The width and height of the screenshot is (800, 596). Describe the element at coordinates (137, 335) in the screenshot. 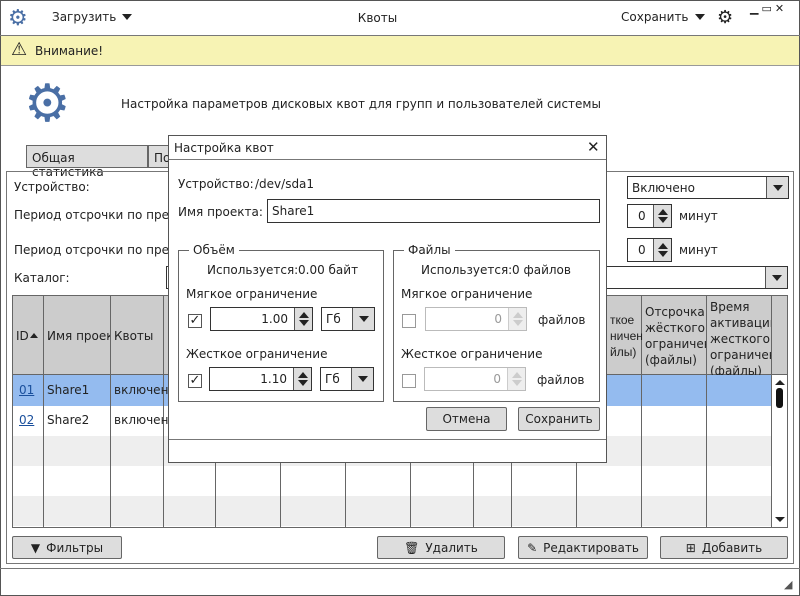

I see `col-header-quotas: Квоты` at that location.